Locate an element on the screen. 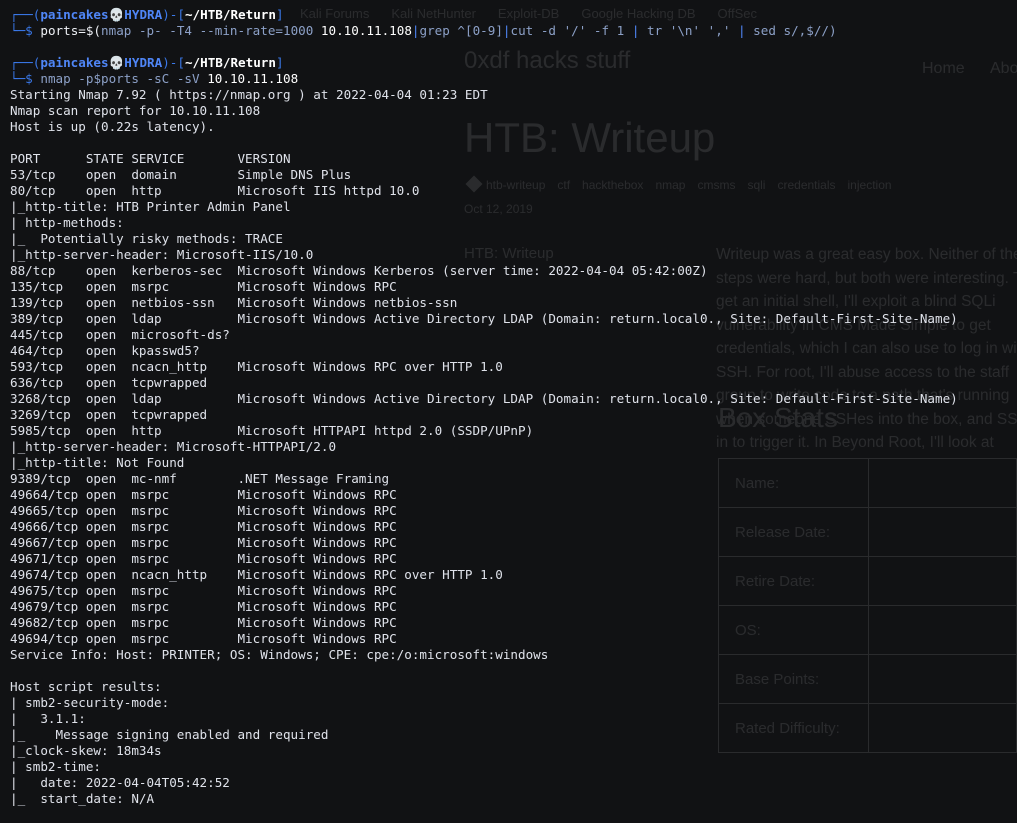 The image size is (1017, 823). output-line: |_http-server-header: Microsoft-IIS/10.0 is located at coordinates (162, 254).